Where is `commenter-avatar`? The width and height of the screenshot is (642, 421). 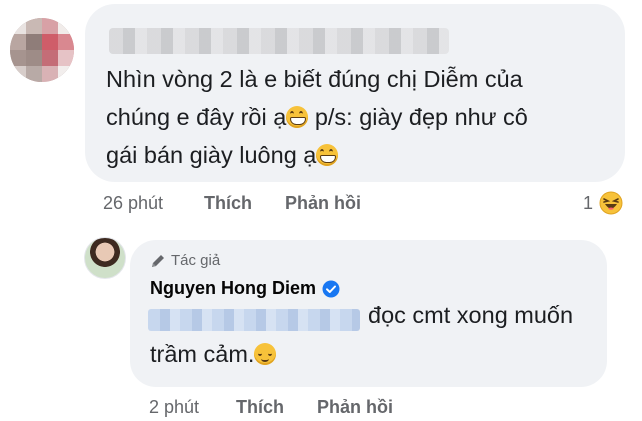 commenter-avatar is located at coordinates (42, 50).